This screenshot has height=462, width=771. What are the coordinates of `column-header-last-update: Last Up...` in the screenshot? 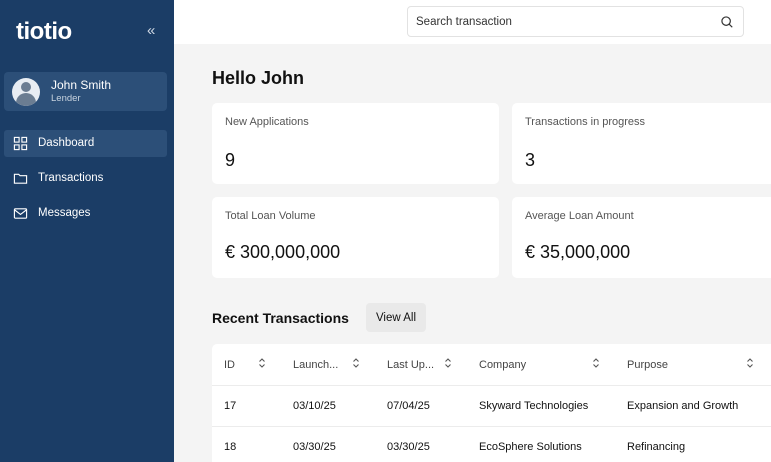 It's located at (410, 365).